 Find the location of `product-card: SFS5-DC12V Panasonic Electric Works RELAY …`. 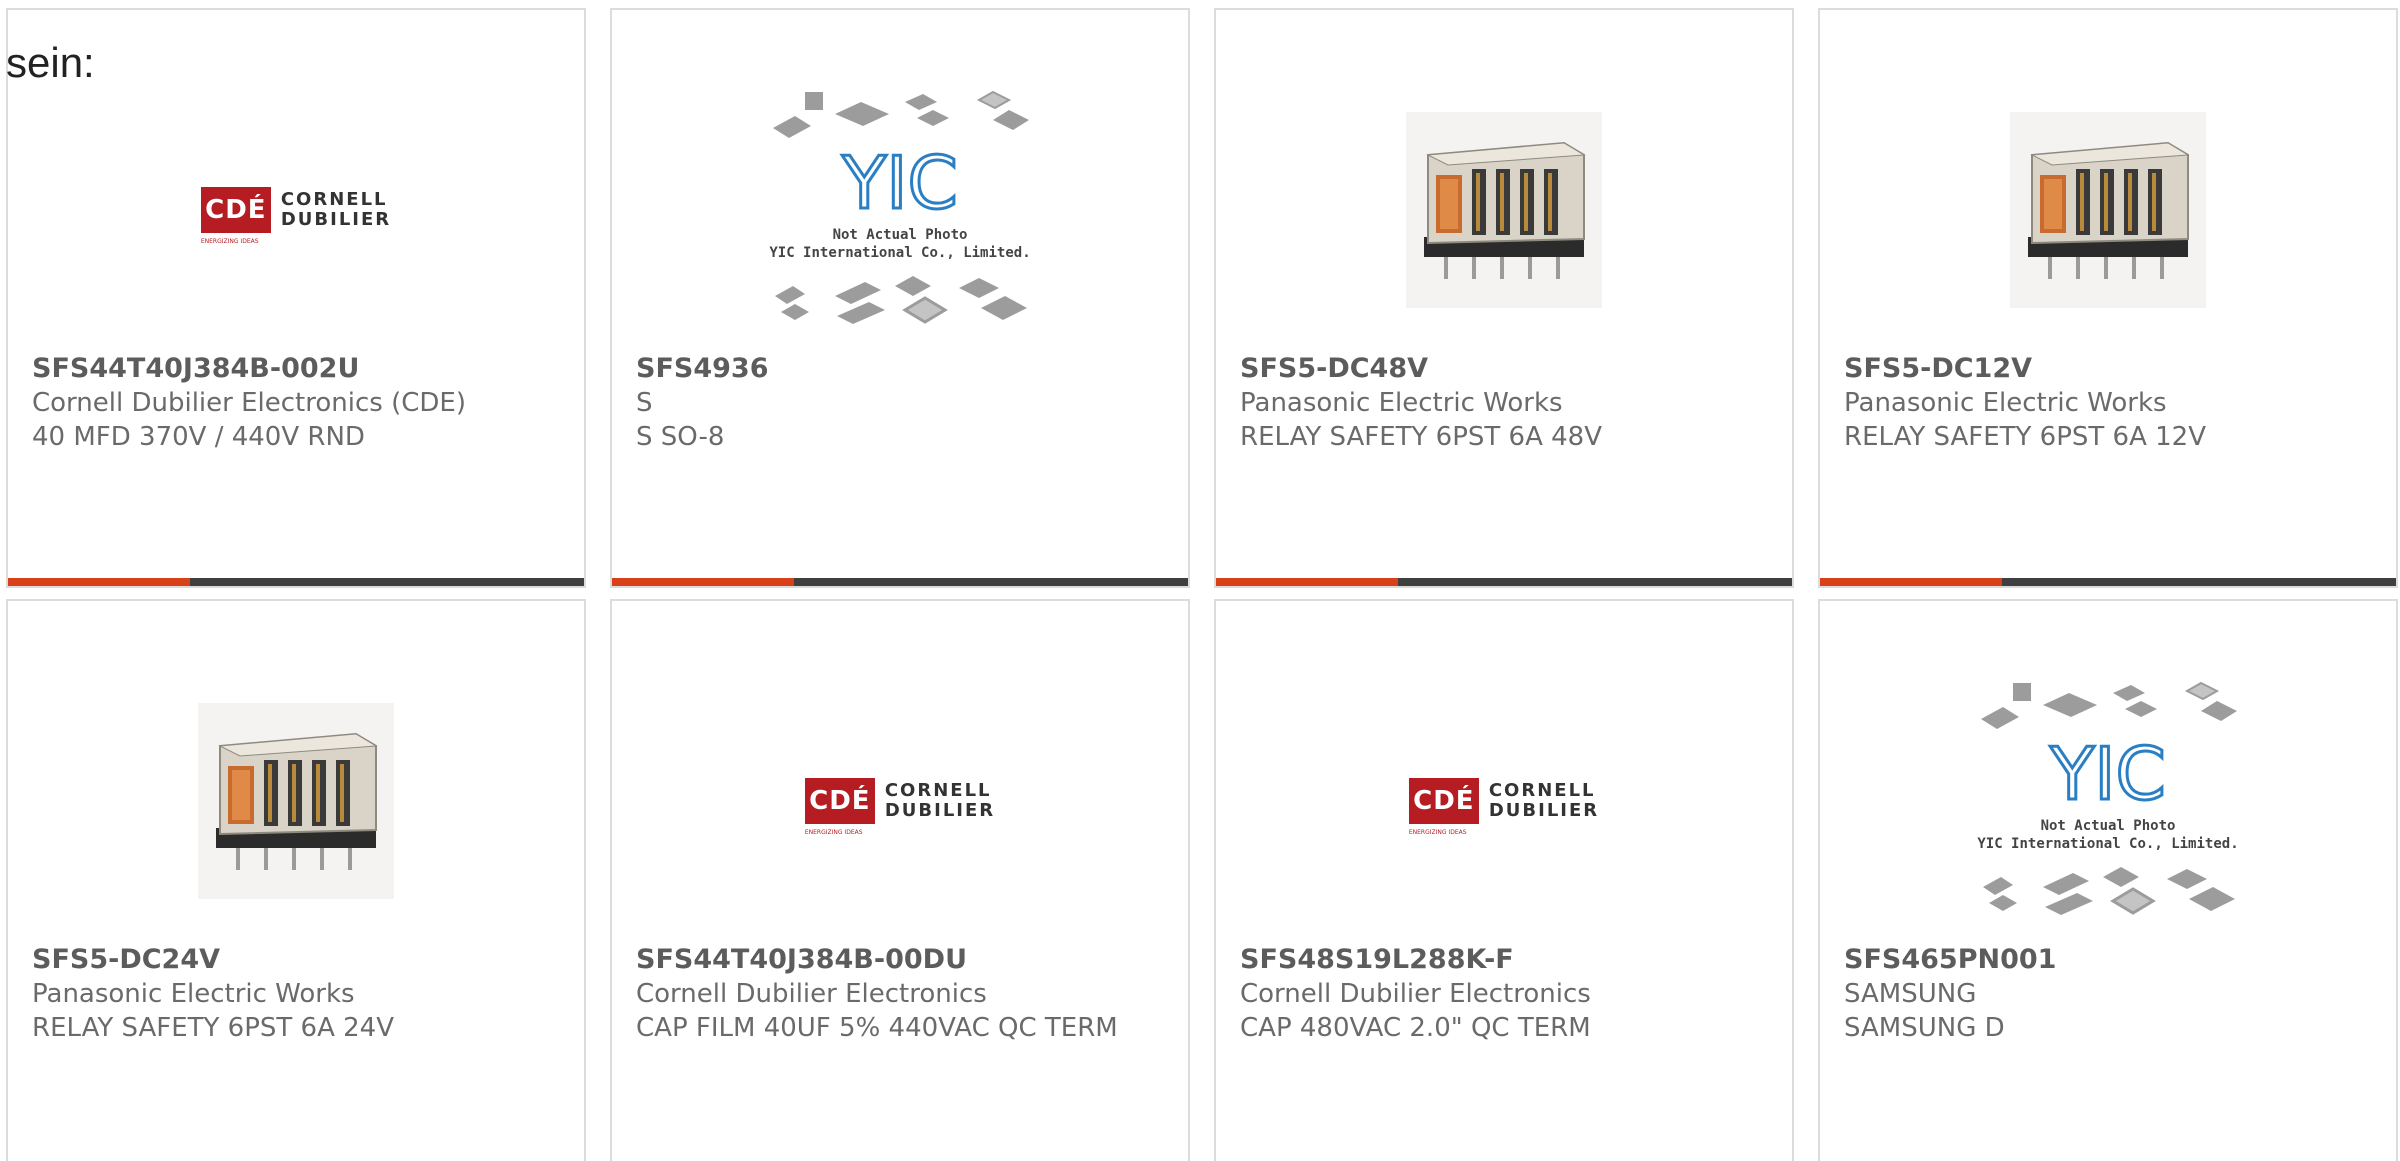

product-card: SFS5-DC12V Panasonic Electric Works RELAY … is located at coordinates (2108, 298).